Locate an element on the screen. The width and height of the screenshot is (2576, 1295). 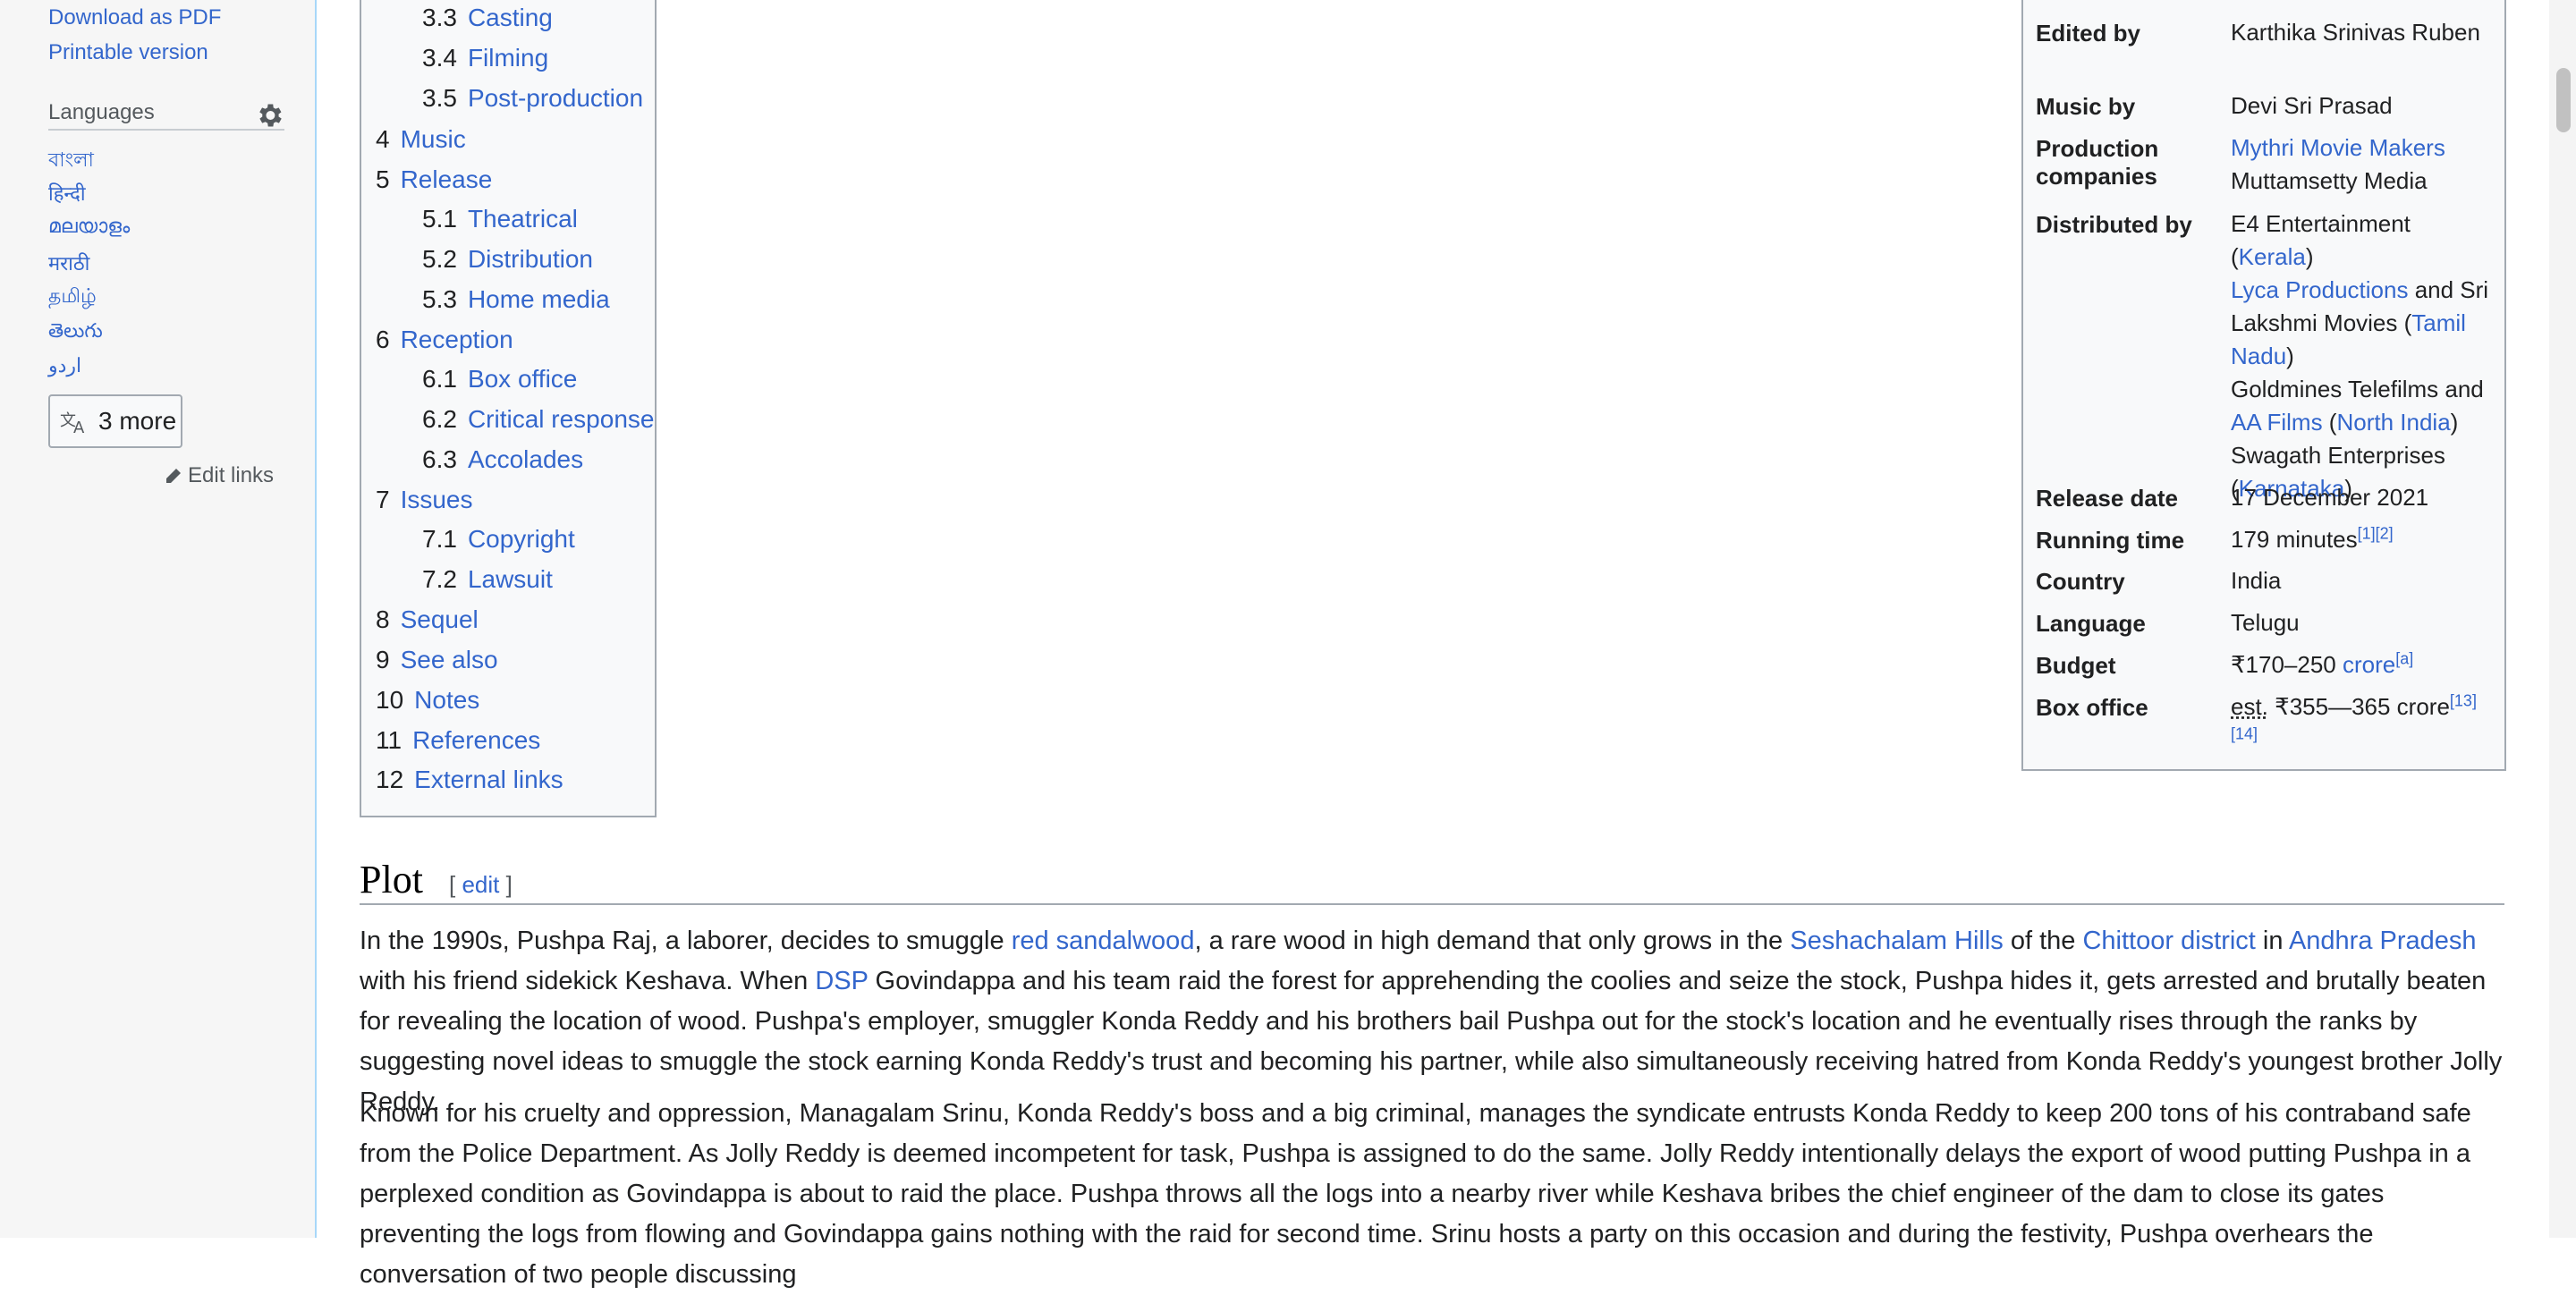
toc-link: Reception is located at coordinates (457, 340).